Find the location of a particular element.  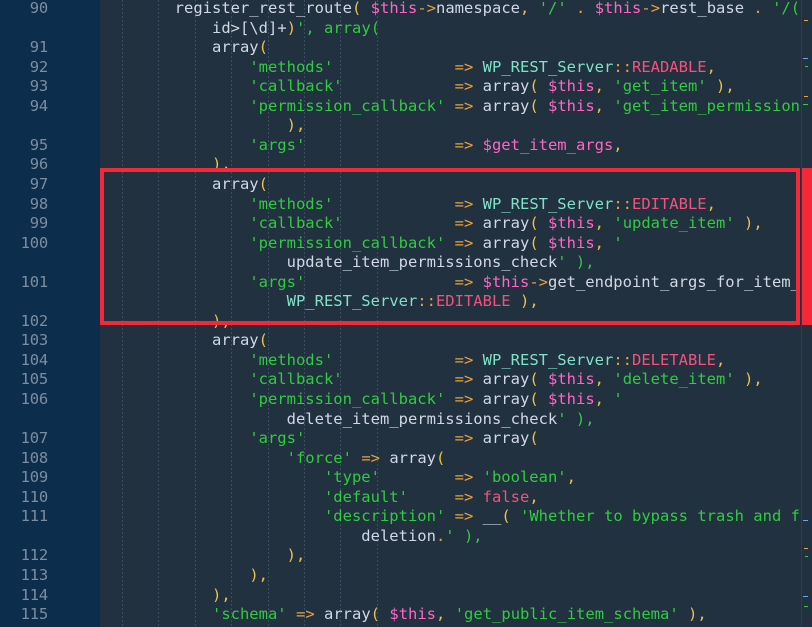

line-number: 109 is located at coordinates (34, 477).